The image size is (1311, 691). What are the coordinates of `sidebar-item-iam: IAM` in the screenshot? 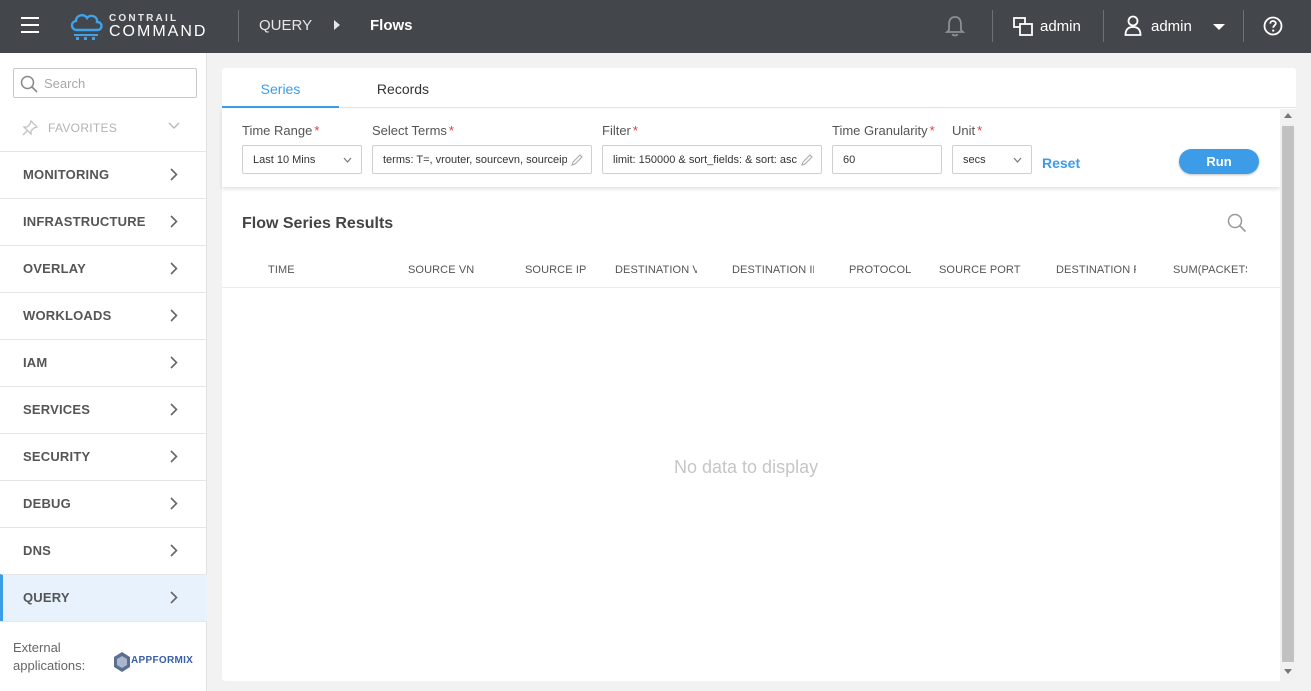 It's located at (103, 362).